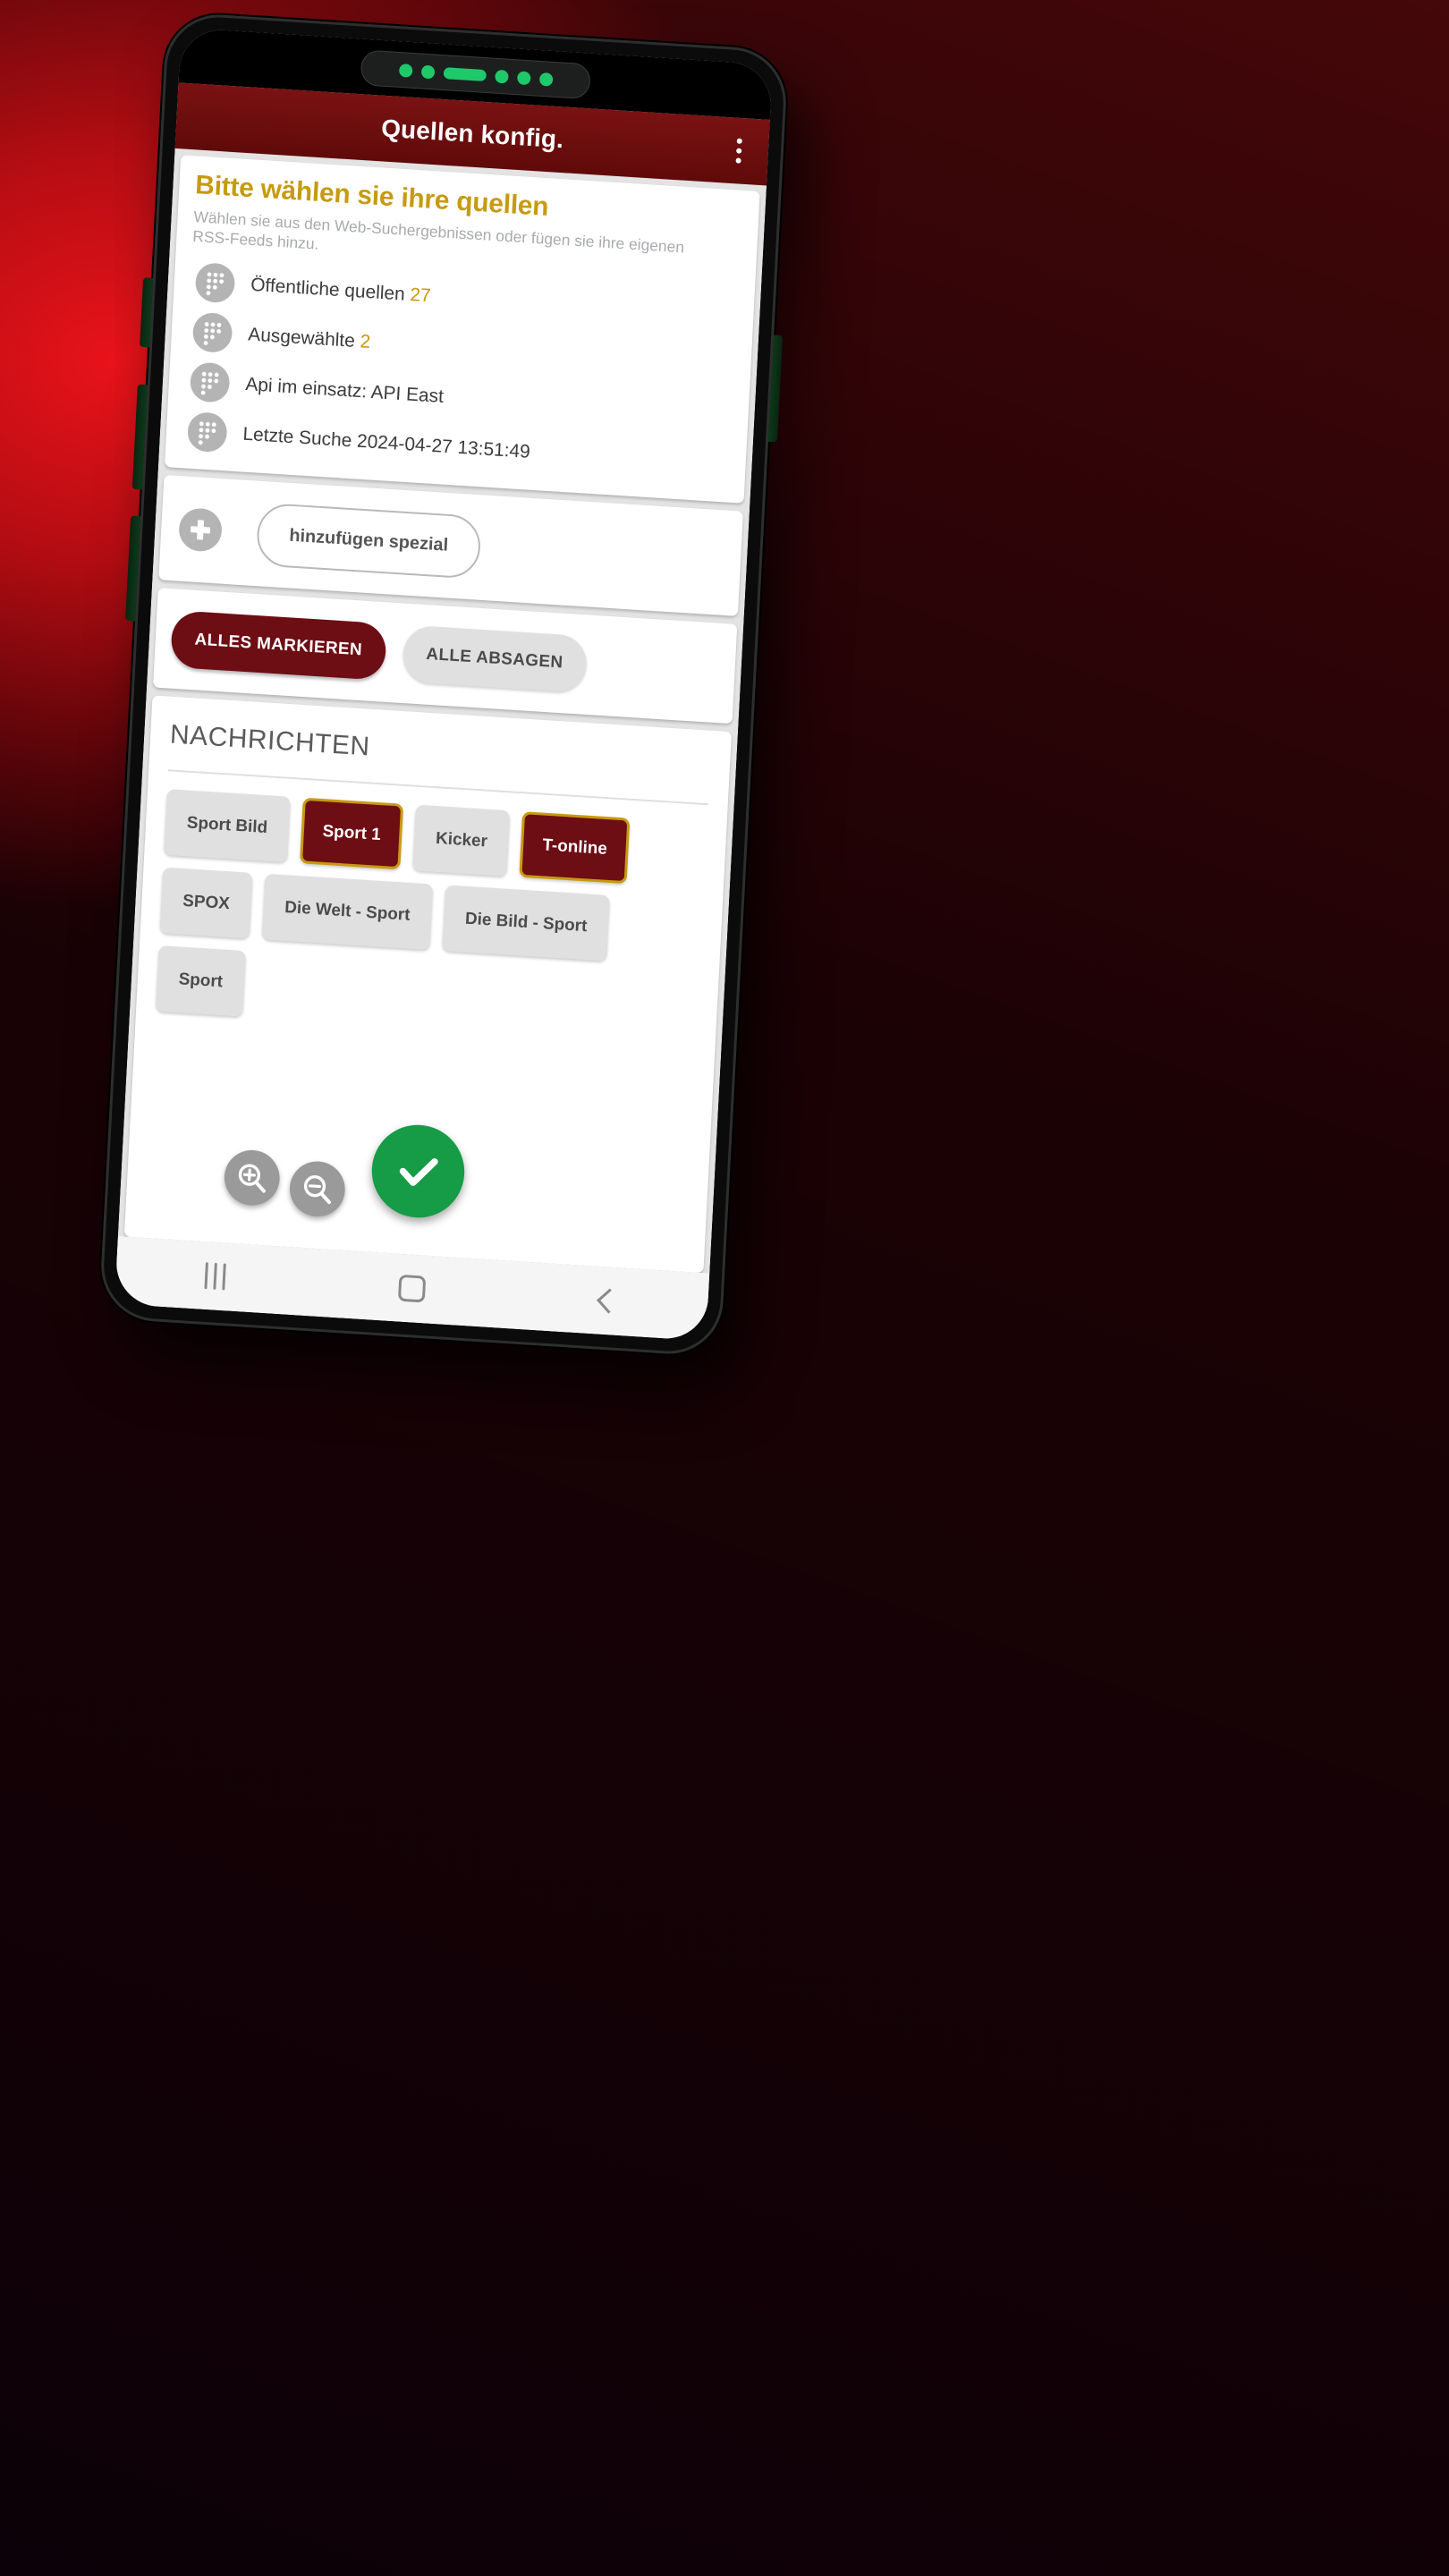 The height and width of the screenshot is (2576, 1449). Describe the element at coordinates (365, 342) in the screenshot. I see `info-value-text: 2` at that location.